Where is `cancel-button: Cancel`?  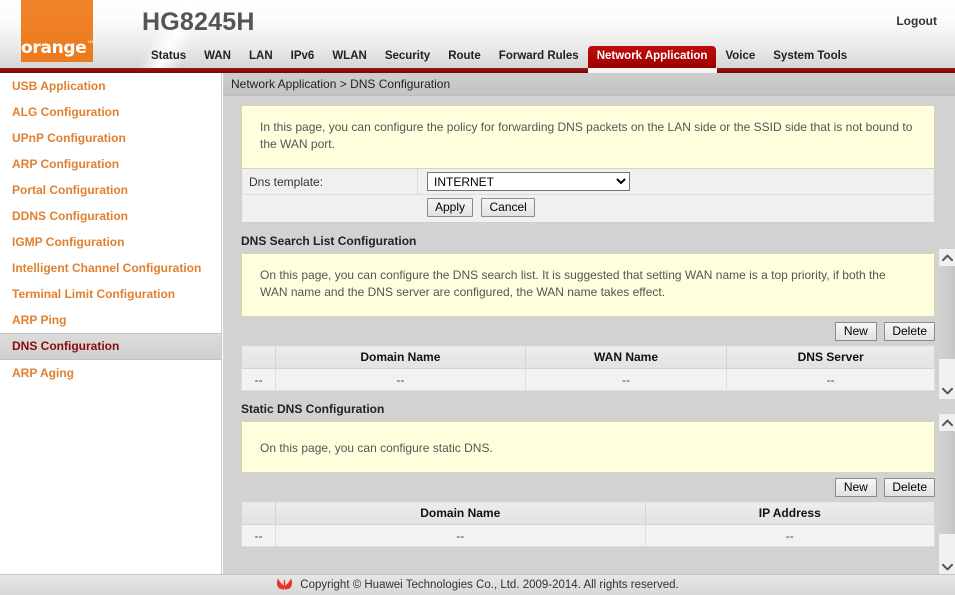
cancel-button: Cancel is located at coordinates (508, 207).